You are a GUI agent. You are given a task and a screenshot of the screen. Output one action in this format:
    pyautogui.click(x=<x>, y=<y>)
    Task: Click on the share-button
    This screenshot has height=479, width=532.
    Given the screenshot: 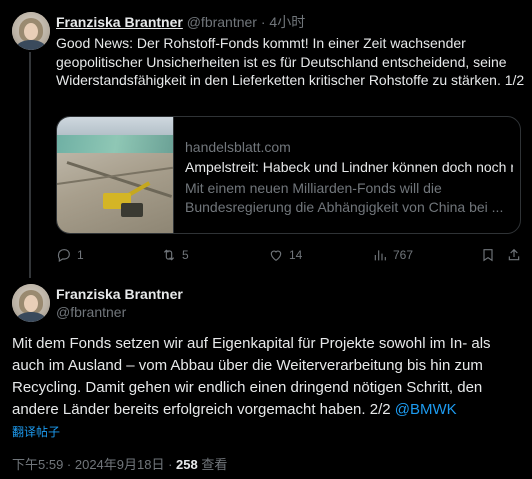 What is the action you would take?
    pyautogui.click(x=514, y=255)
    